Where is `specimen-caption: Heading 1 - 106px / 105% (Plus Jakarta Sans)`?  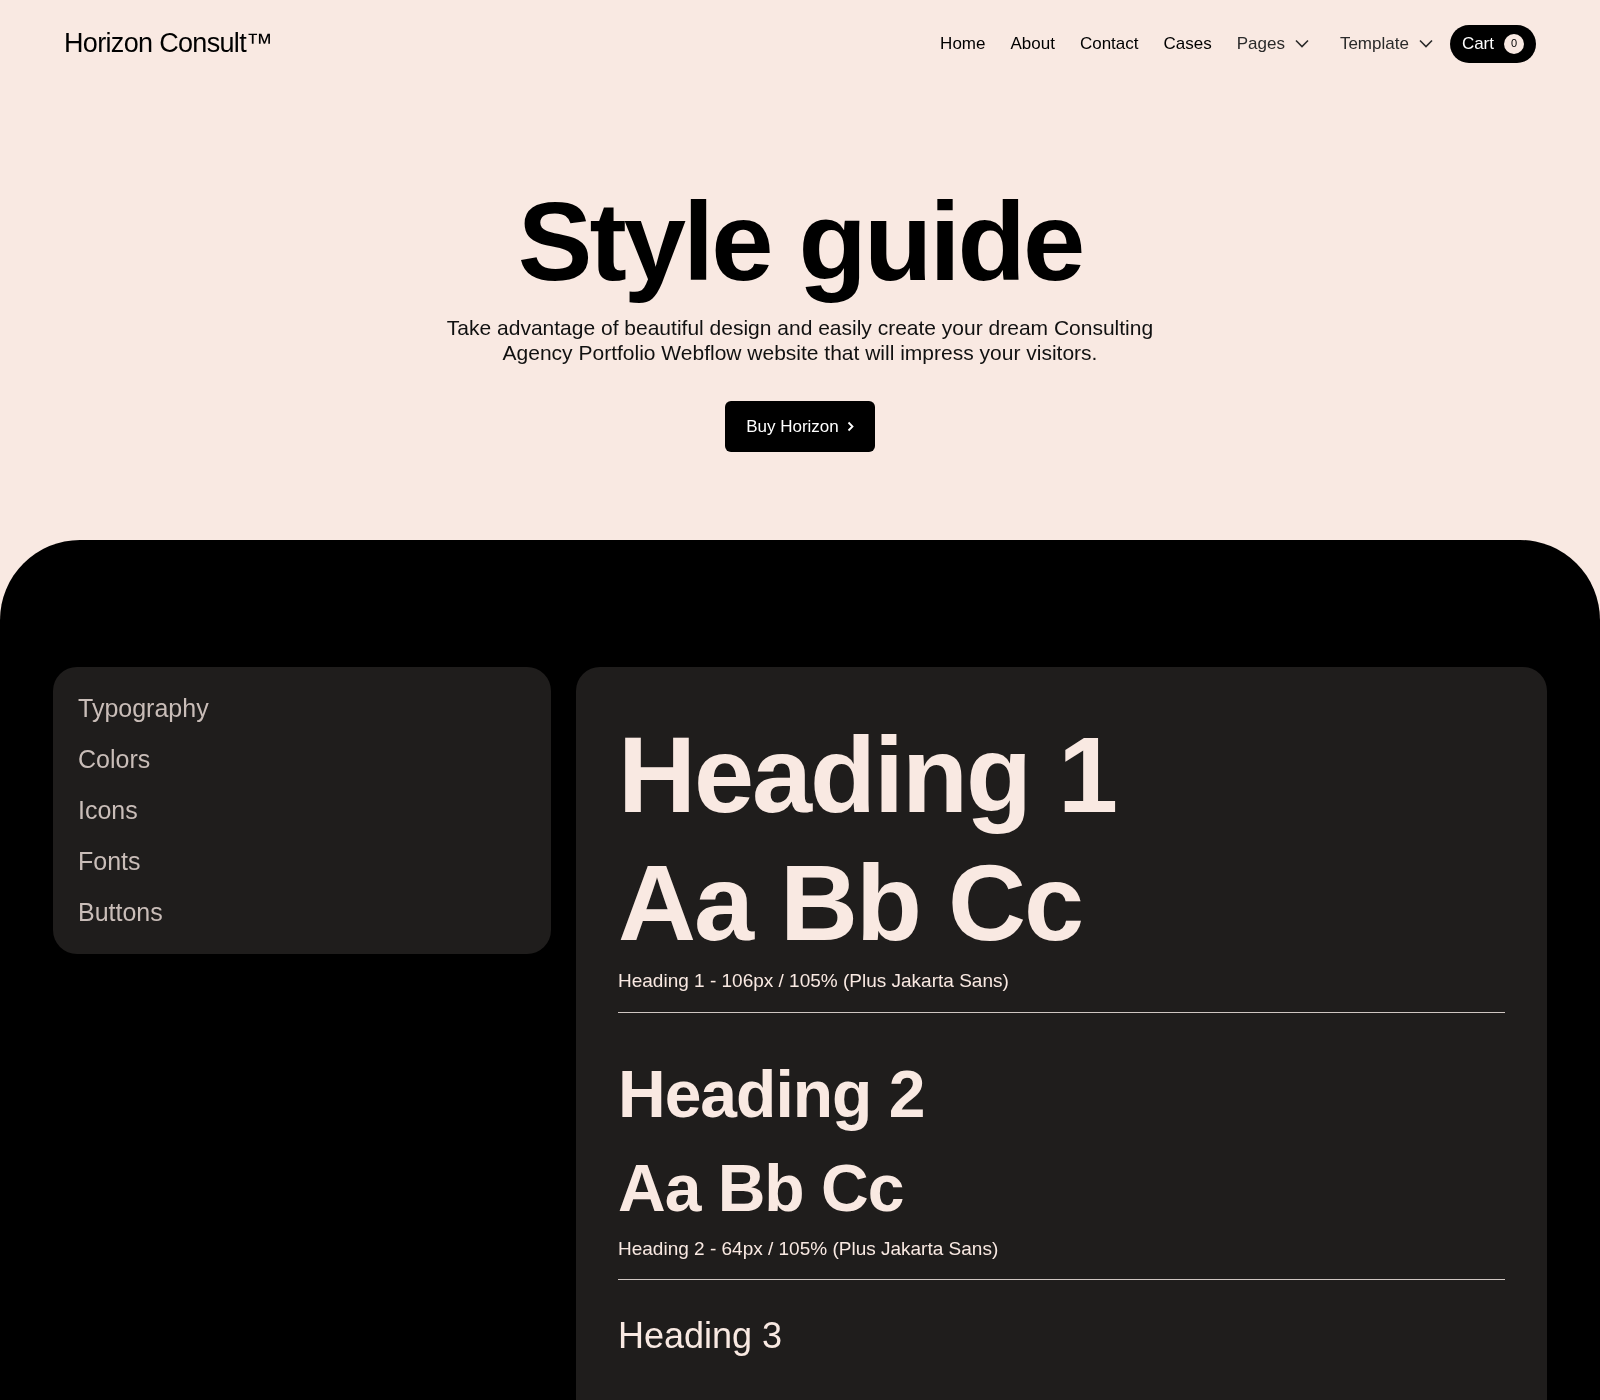
specimen-caption: Heading 1 - 106px / 105% (Plus Jakarta Sans) is located at coordinates (814, 981).